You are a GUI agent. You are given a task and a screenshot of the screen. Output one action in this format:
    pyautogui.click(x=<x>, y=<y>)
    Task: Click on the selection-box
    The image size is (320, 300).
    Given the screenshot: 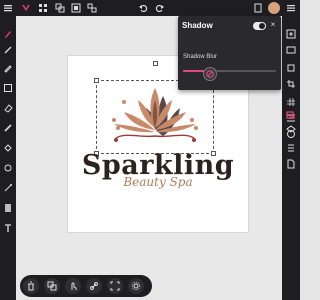 What is the action you would take?
    pyautogui.click(x=155, y=117)
    